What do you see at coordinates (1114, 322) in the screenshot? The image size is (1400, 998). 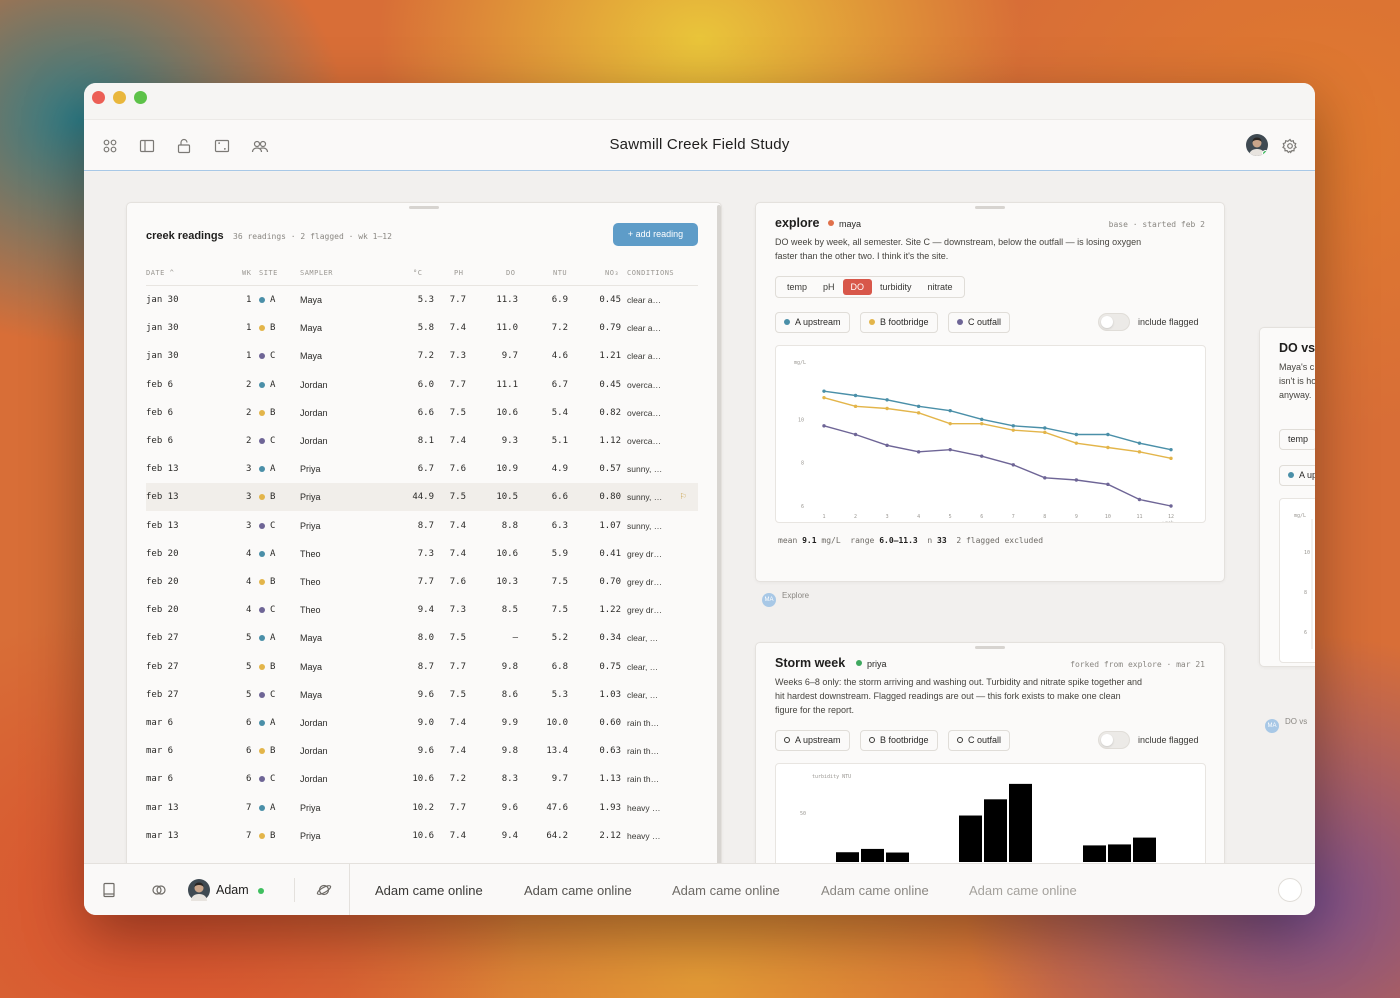 I see `include-flagged-toggle` at bounding box center [1114, 322].